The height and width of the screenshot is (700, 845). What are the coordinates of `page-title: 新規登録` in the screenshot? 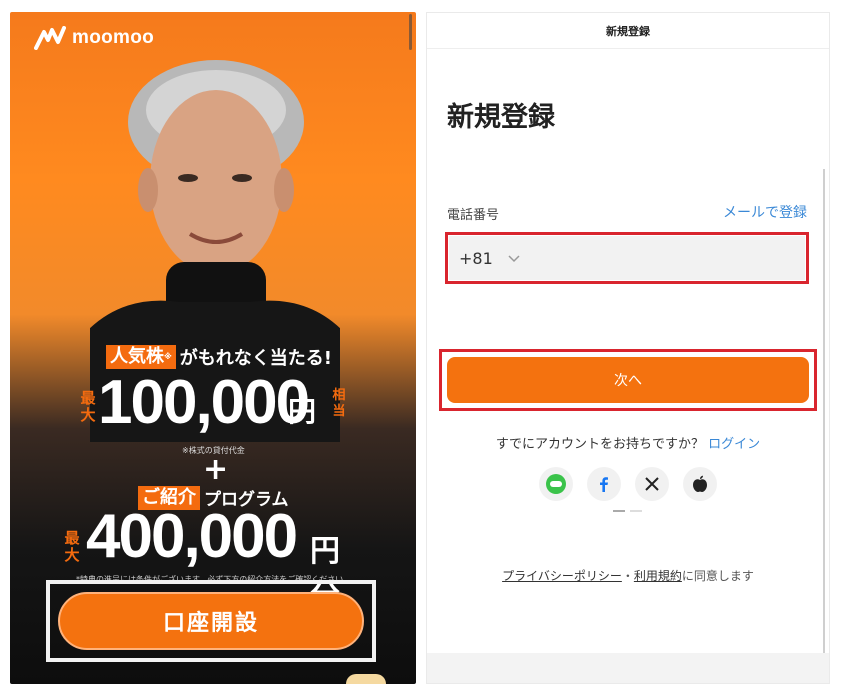 It's located at (501, 117).